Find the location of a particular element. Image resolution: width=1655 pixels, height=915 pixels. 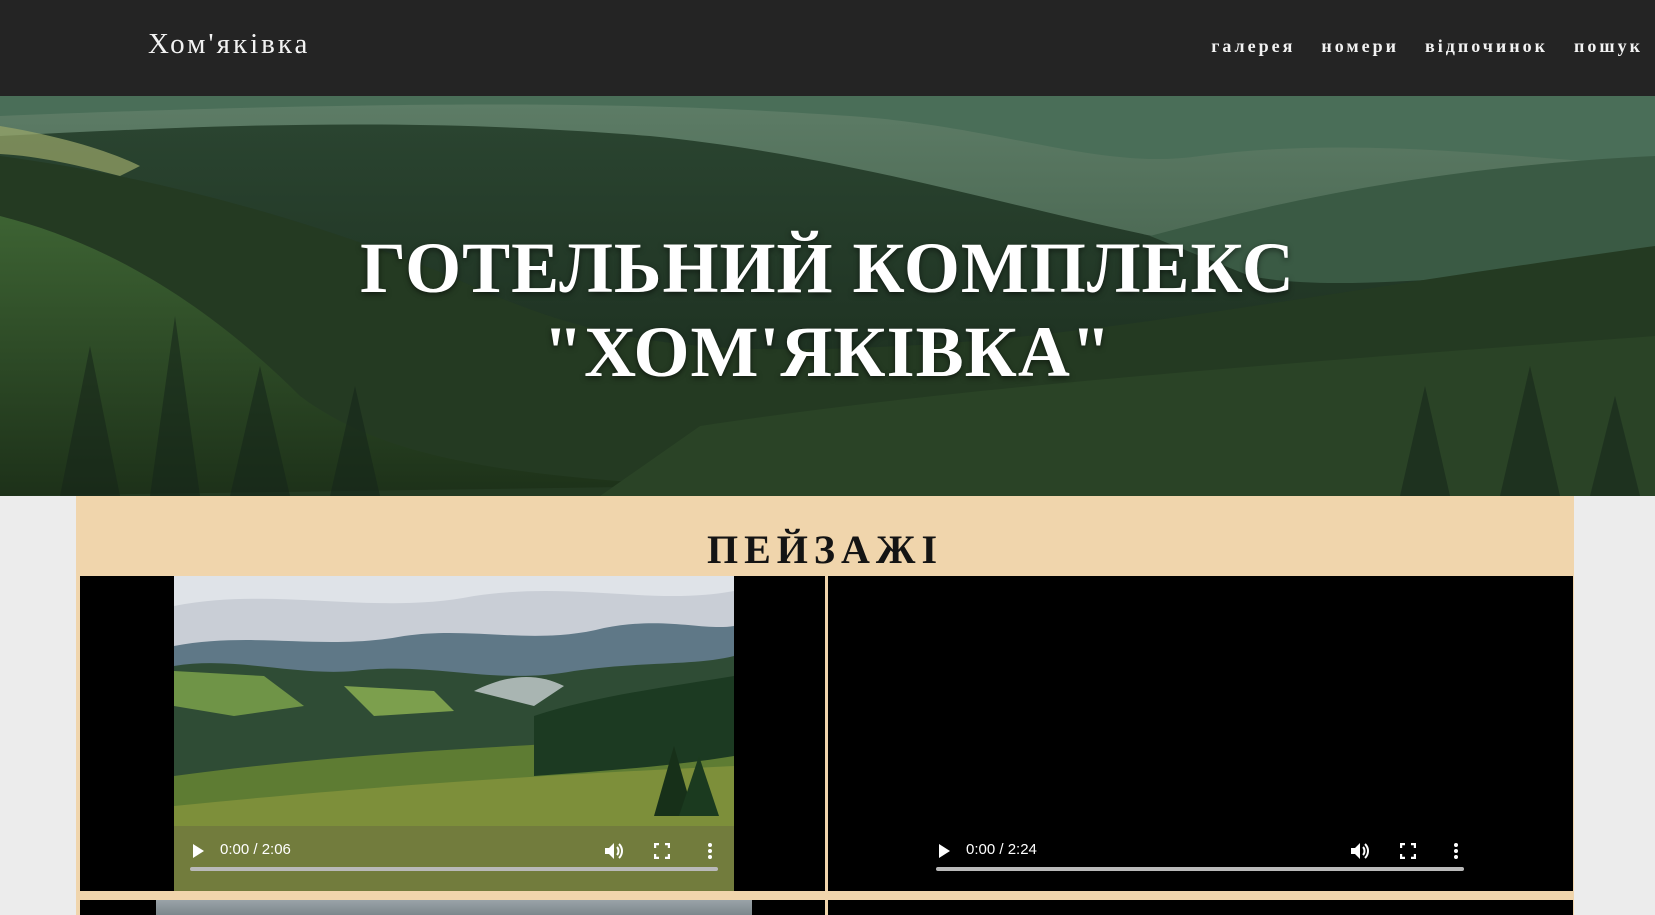

nav-link-leisure: відпочинок is located at coordinates (1486, 46).